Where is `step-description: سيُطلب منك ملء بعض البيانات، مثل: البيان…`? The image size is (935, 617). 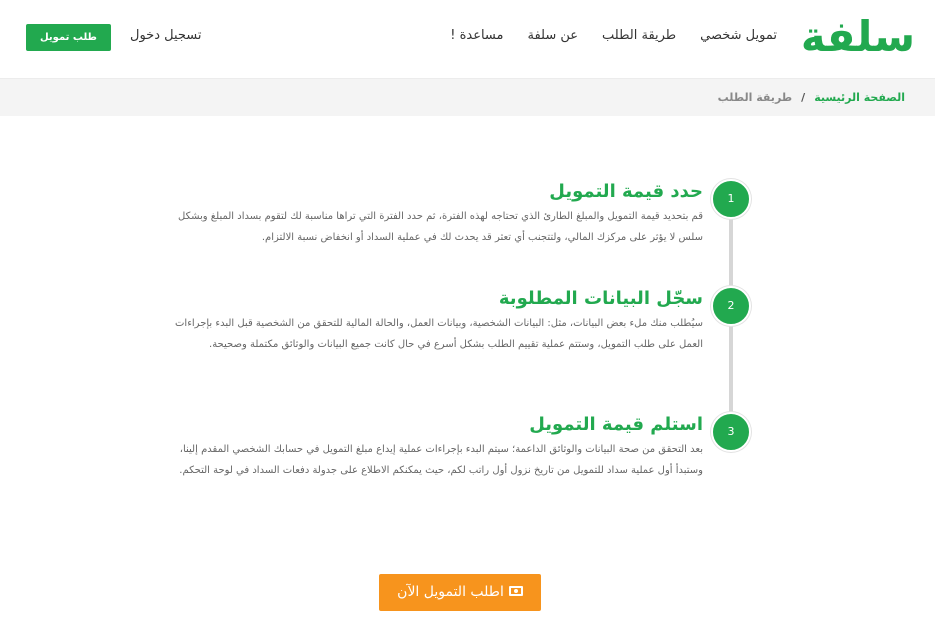 step-description: سيُطلب منك ملء بعض البيانات، مثل: البيان… is located at coordinates (439, 334).